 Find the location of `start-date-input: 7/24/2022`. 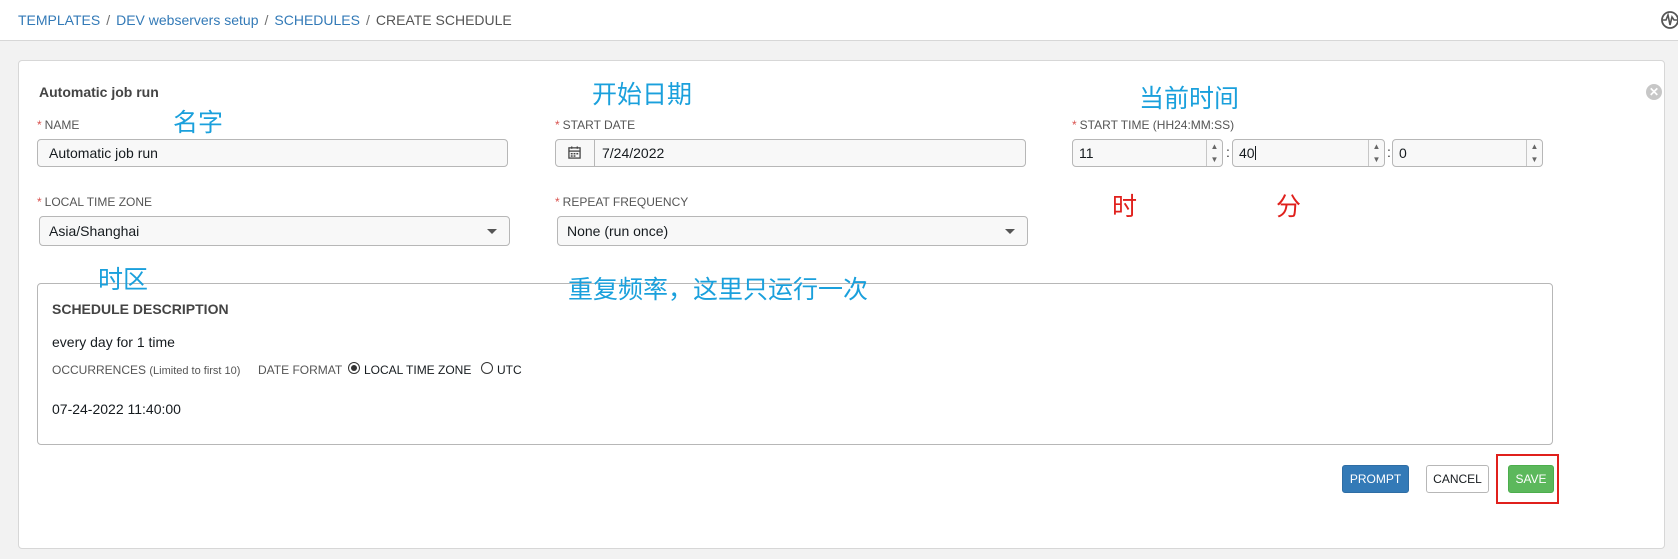

start-date-input: 7/24/2022 is located at coordinates (790, 153).